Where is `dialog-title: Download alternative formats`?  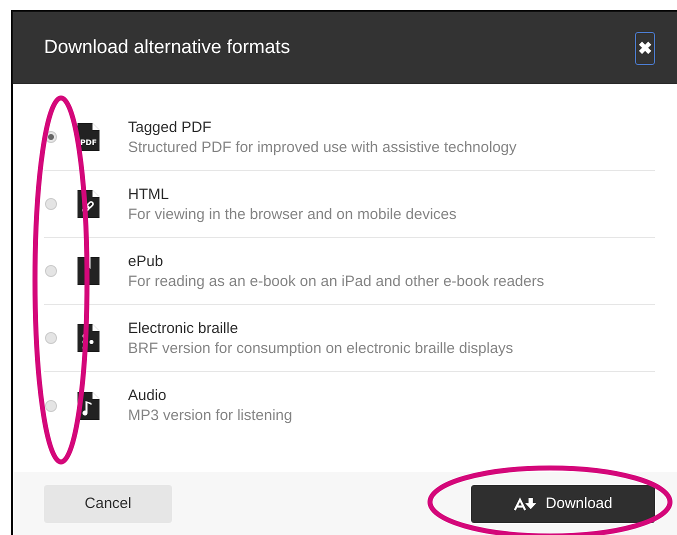 dialog-title: Download alternative formats is located at coordinates (167, 48).